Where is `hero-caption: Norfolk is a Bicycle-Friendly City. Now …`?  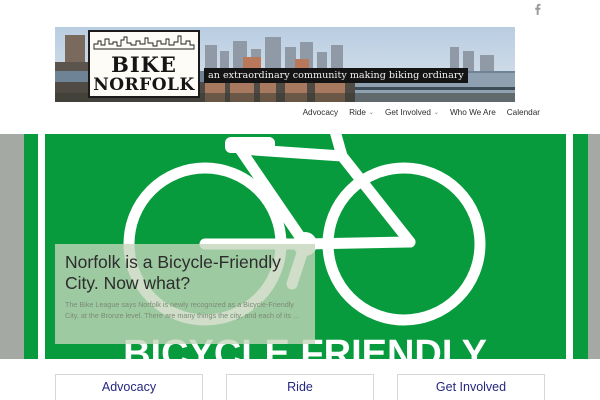 hero-caption: Norfolk is a Bicycle-Friendly City. Now … is located at coordinates (185, 294).